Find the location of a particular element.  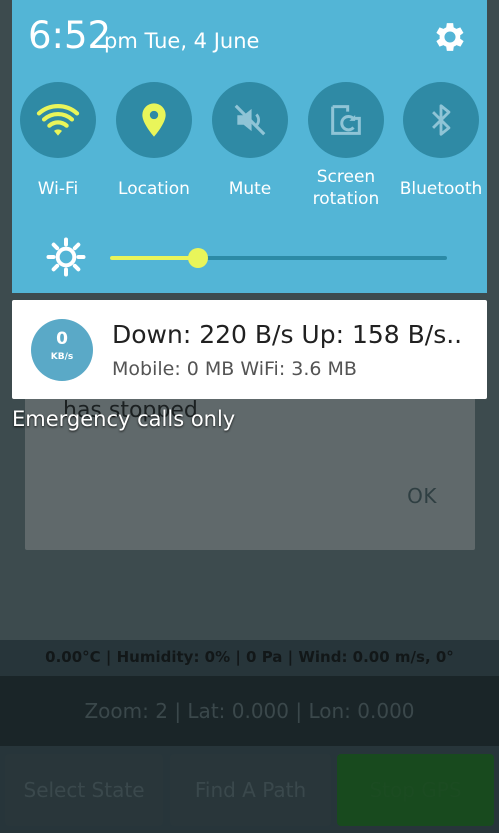

carrier-status-text: Emergency calls only is located at coordinates (124, 419).